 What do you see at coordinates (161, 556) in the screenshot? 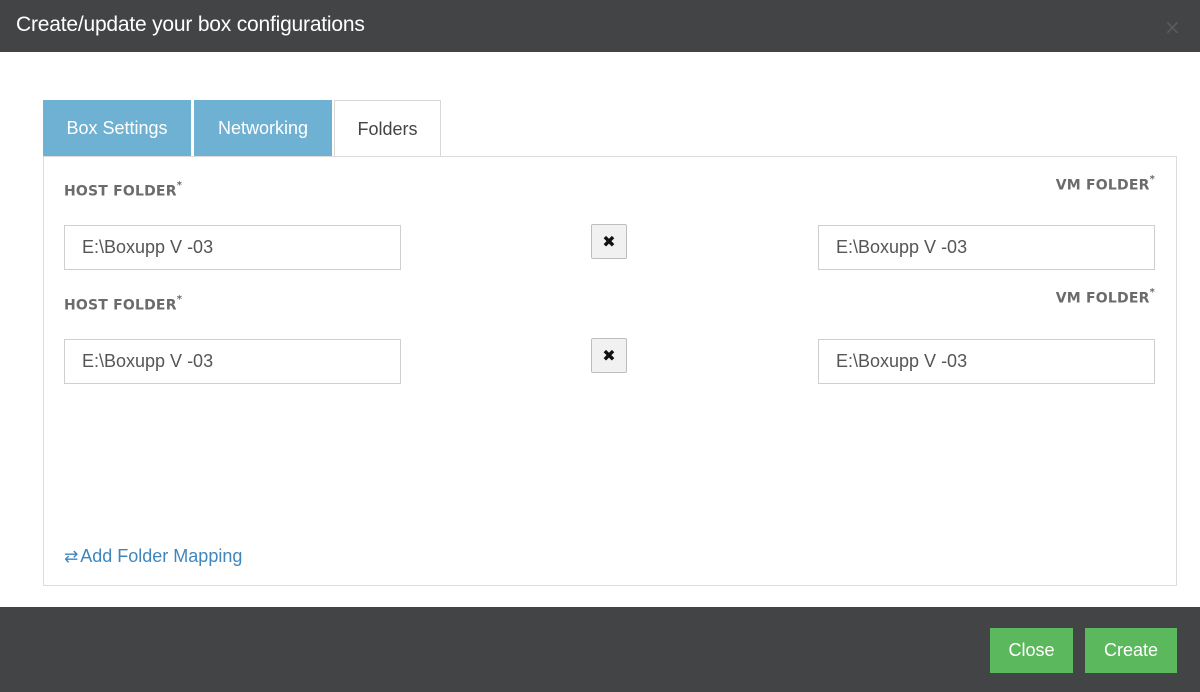
I see `add-folder-mapping-label: Add Folder Mapping` at bounding box center [161, 556].